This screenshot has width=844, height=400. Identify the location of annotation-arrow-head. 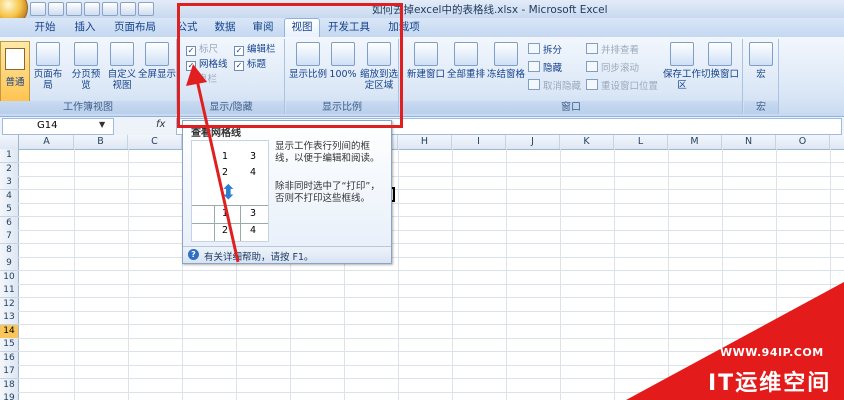
(196, 75).